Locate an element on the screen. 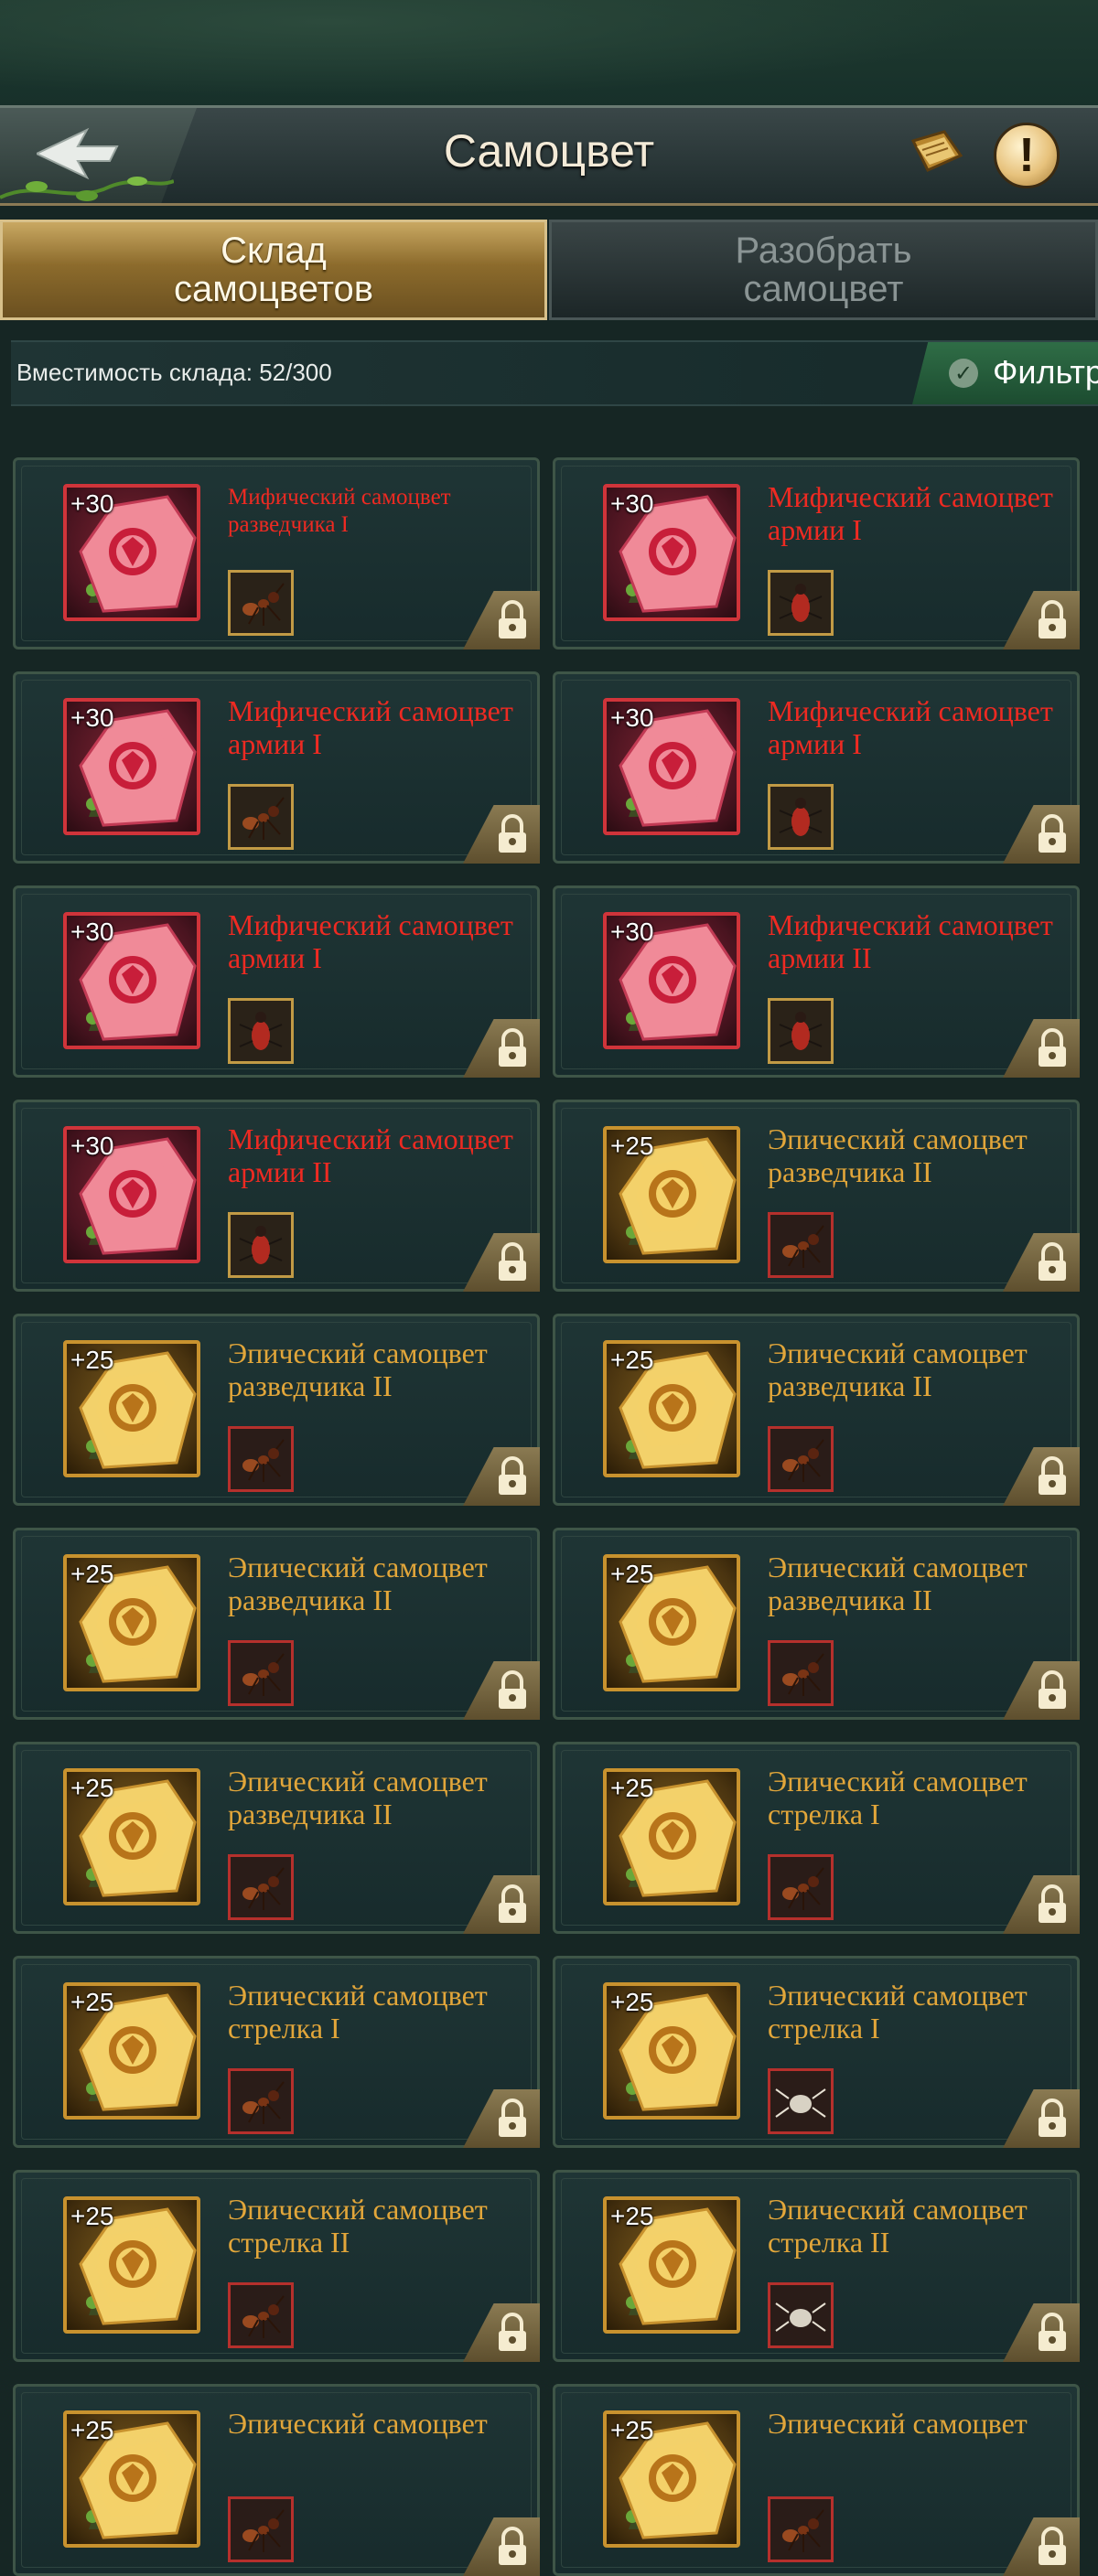 Image resolution: width=1098 pixels, height=2576 pixels. gem-name: Эпический самоцвет is located at coordinates (358, 2423).